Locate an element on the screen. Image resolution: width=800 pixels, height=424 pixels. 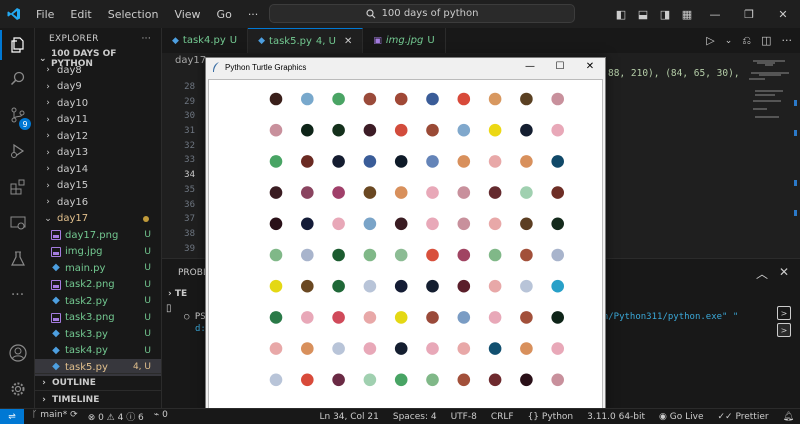
cursor-position: Ln 34, Col 21 is located at coordinates (349, 417).